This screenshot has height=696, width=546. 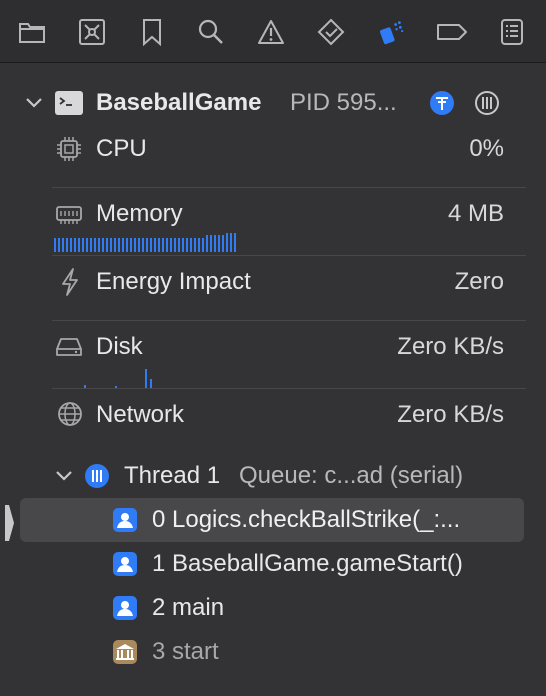 What do you see at coordinates (487, 103) in the screenshot?
I see `threads-icon` at bounding box center [487, 103].